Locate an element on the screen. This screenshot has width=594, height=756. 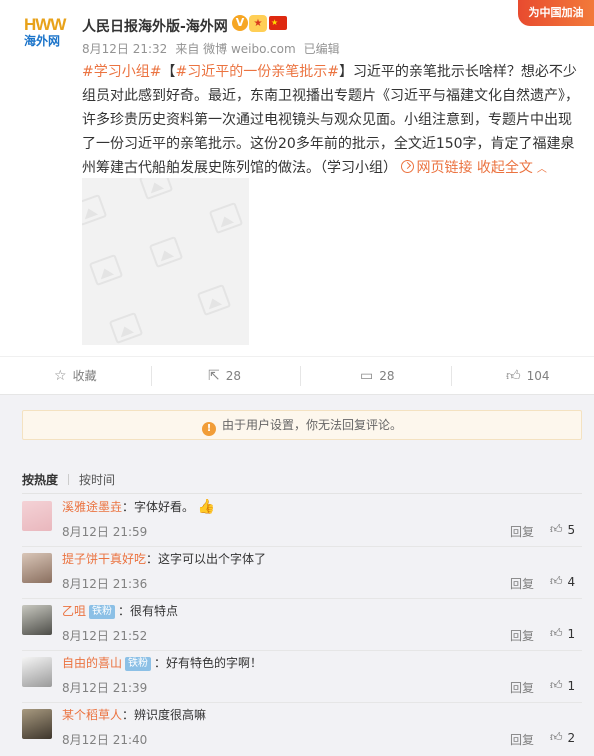
comment-item: 乙咀 铁粉 ：很有特点 8月12日 21:52 回复 👍︎ 1 is located at coordinates (297, 625).